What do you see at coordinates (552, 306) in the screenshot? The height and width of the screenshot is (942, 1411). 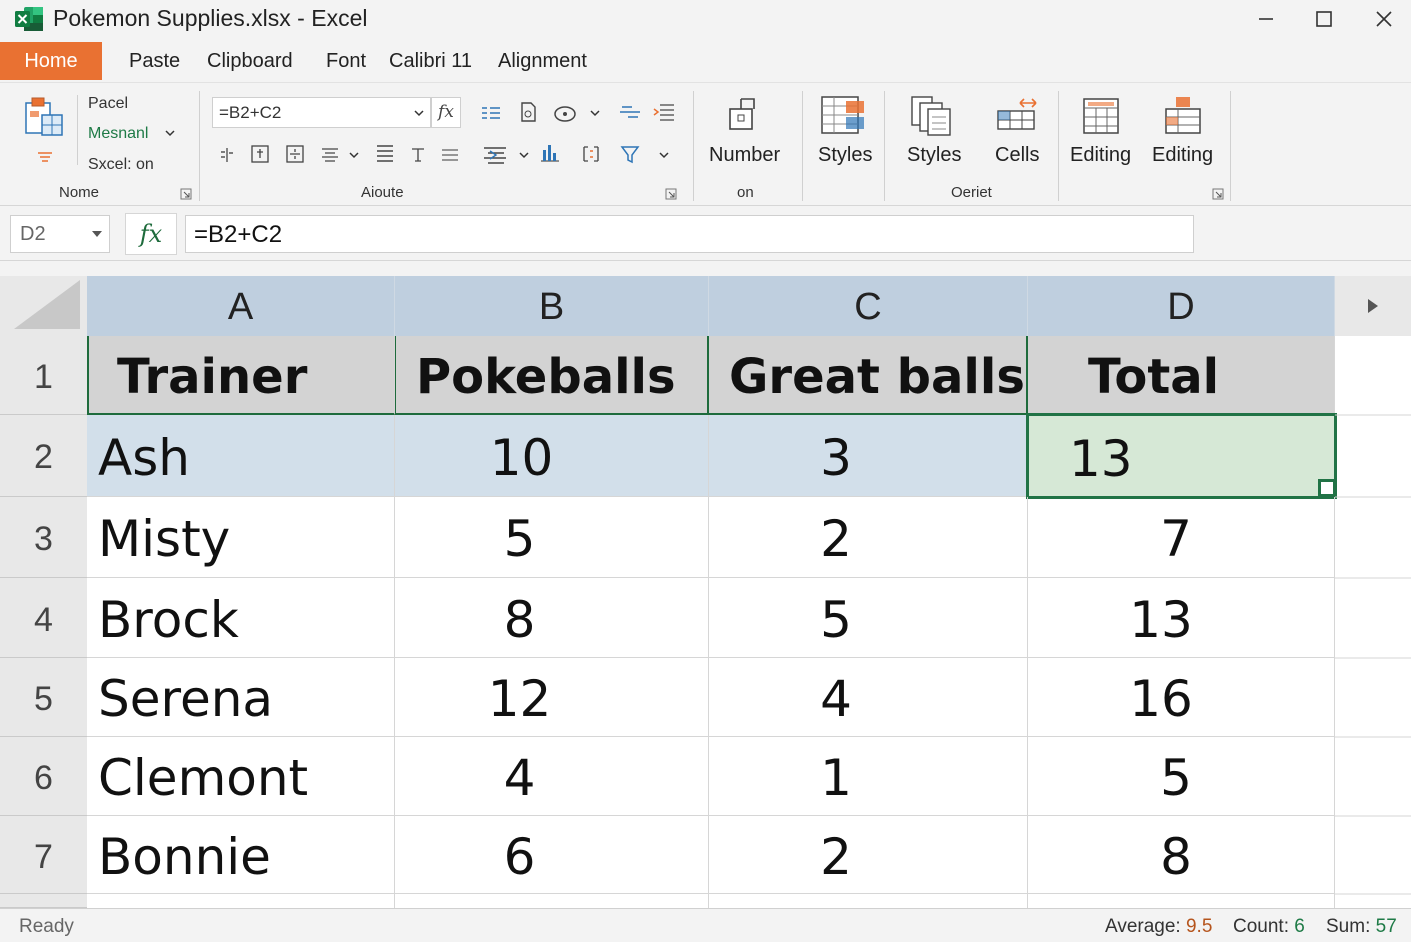 I see `column-header-b: B` at bounding box center [552, 306].